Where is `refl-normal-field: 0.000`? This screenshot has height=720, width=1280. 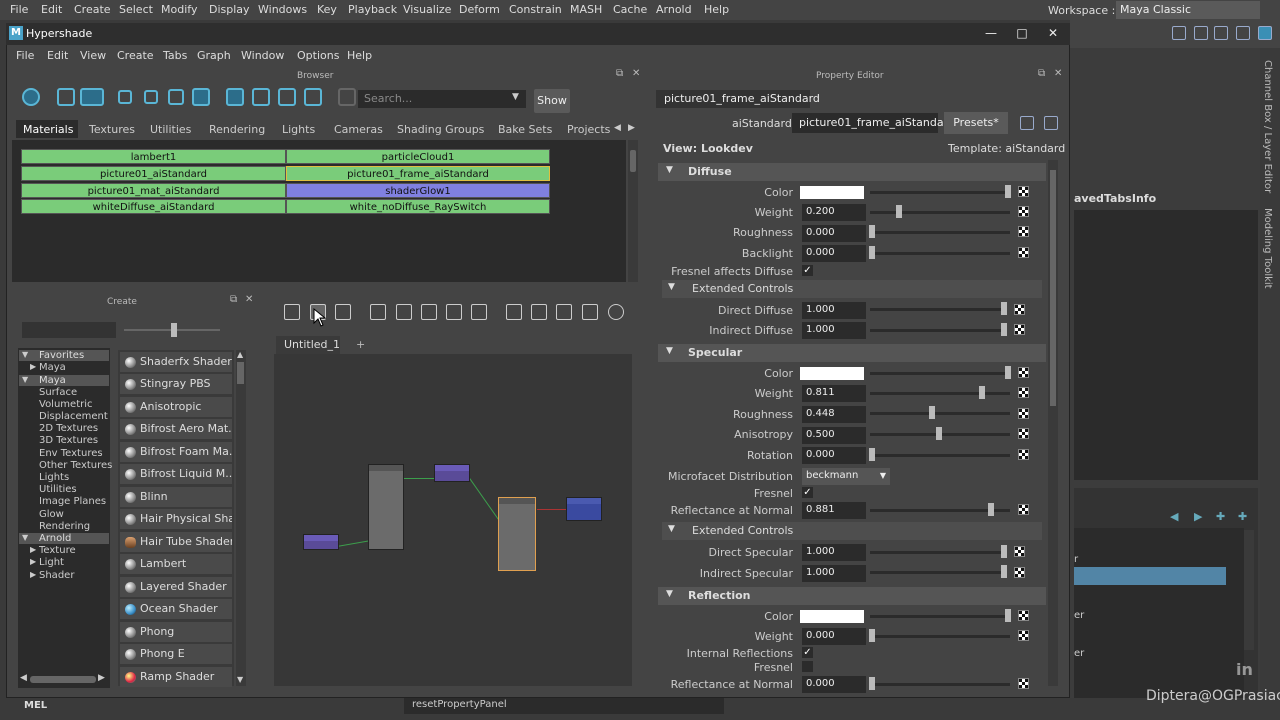
refl-normal-field: 0.000 is located at coordinates (834, 684).